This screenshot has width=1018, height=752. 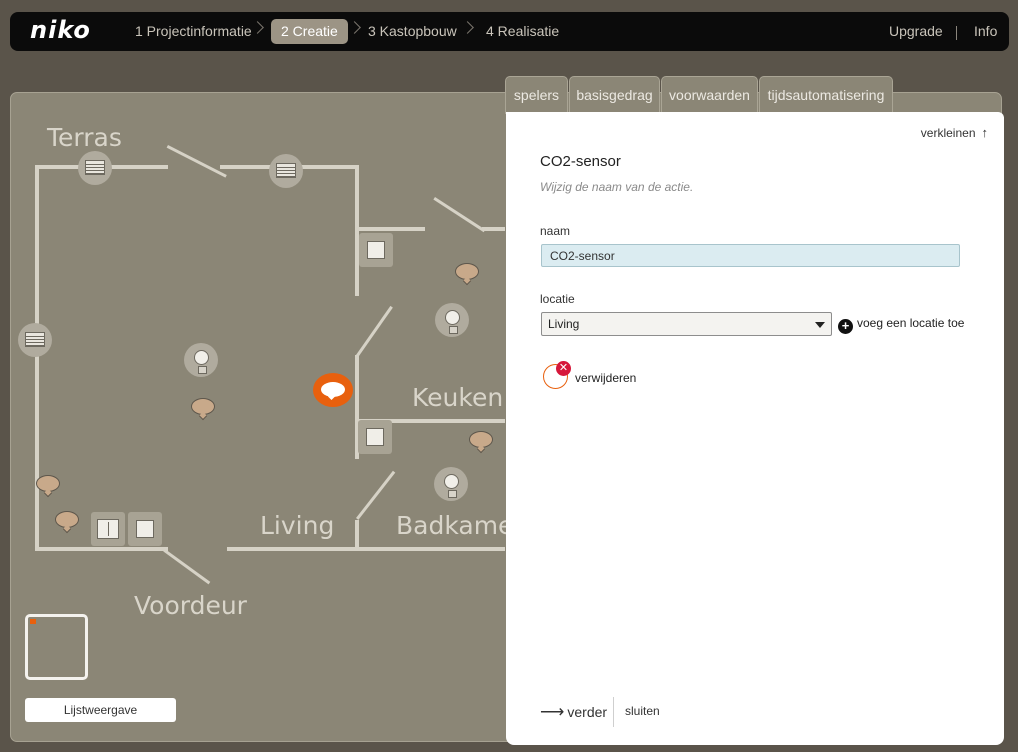 I want to click on tab-tijdsautomatisering: tijdsautomatisering, so click(x=826, y=95).